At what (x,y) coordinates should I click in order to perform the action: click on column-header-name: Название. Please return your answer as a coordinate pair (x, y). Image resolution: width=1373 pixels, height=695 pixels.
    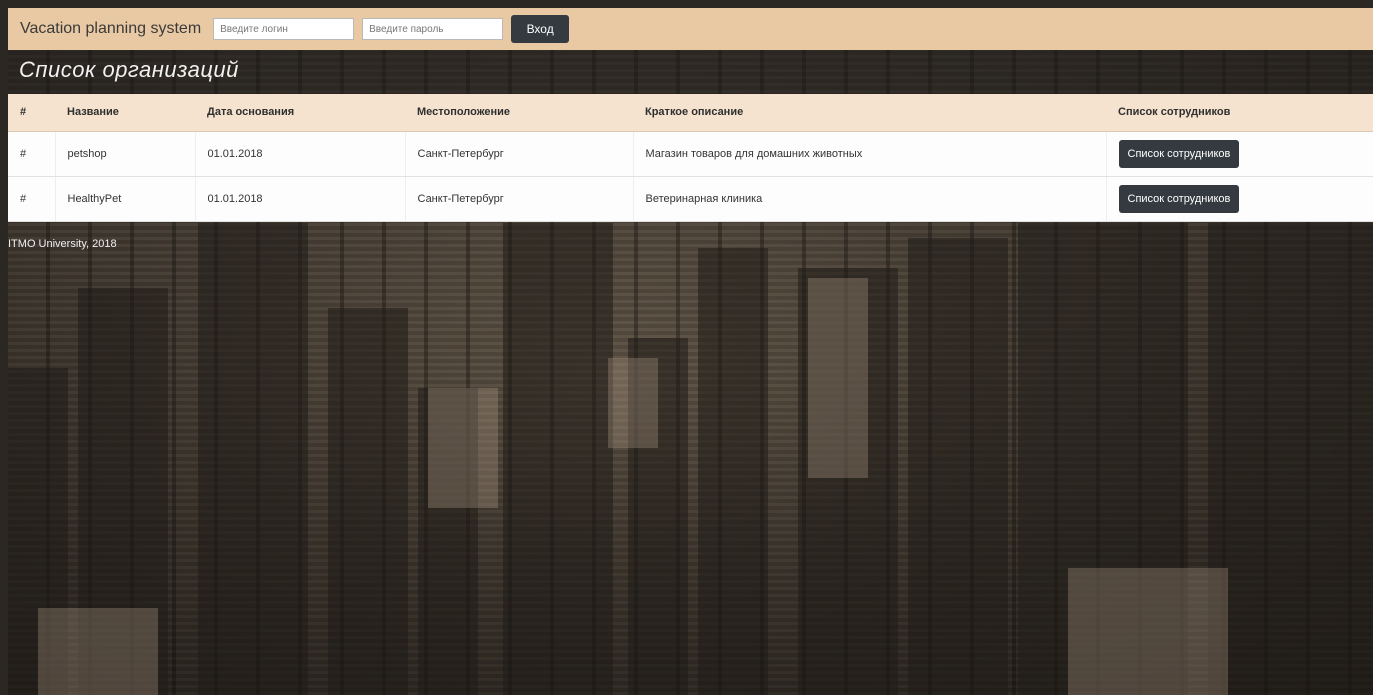
    Looking at the image, I should click on (125, 113).